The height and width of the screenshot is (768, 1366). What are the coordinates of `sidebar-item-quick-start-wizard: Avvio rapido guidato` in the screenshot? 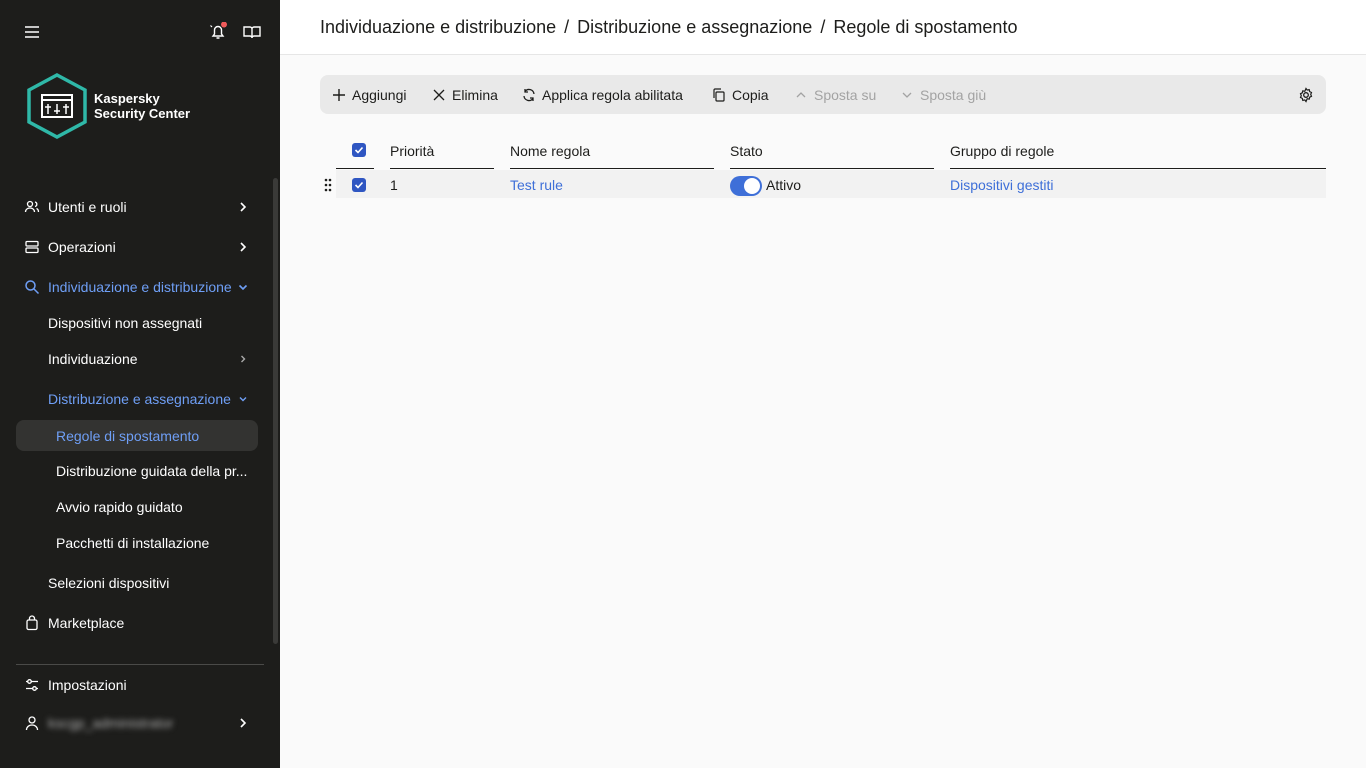 It's located at (137, 507).